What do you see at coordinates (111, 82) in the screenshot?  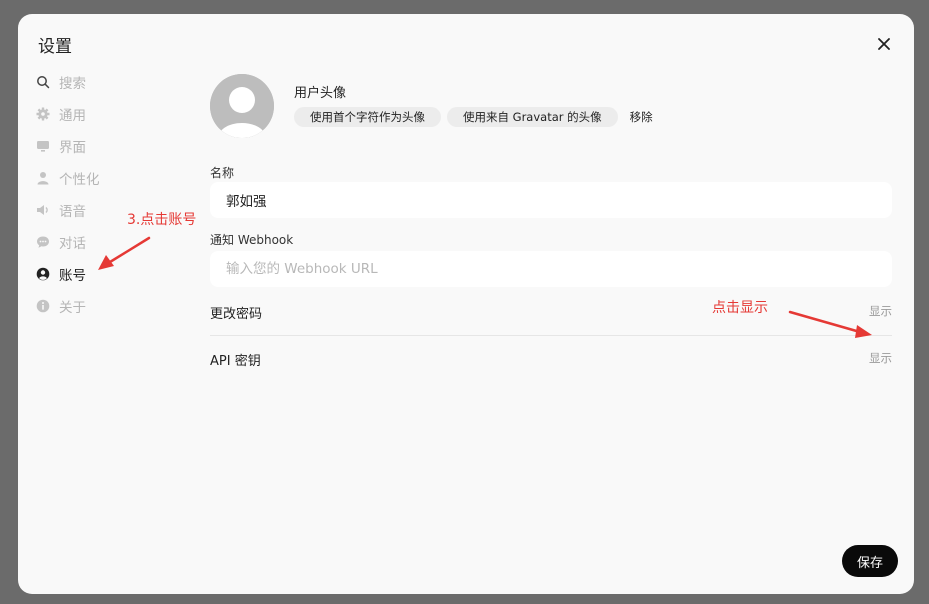 I see `sidebar-item-search: 搜索` at bounding box center [111, 82].